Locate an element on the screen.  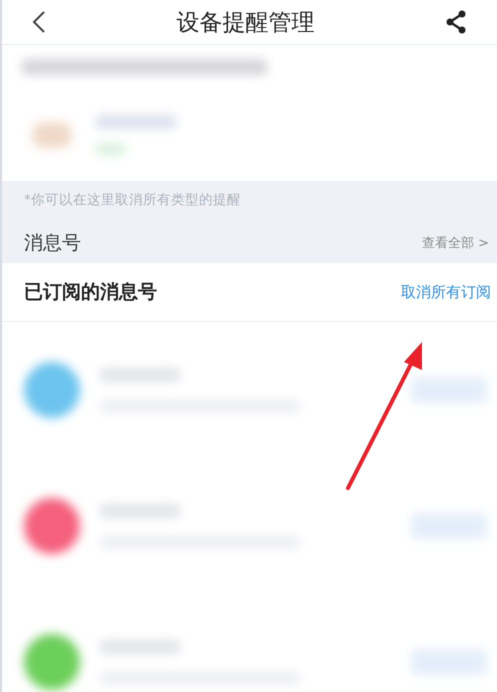
back-button is located at coordinates (39, 22).